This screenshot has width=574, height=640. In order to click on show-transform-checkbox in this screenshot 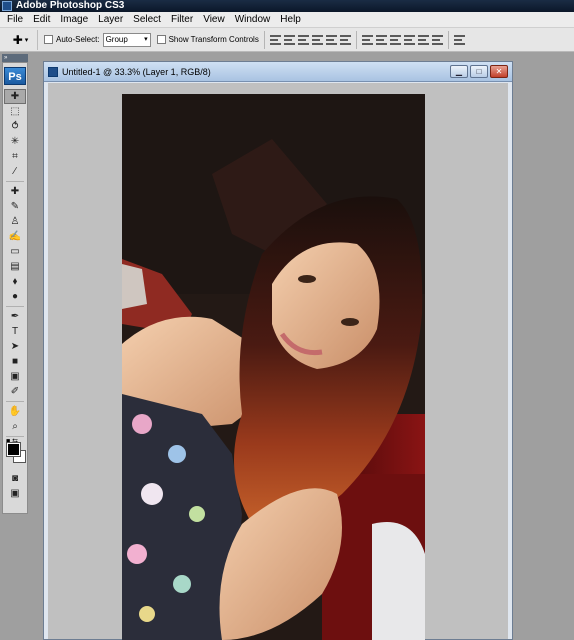, I will do `click(161, 39)`.